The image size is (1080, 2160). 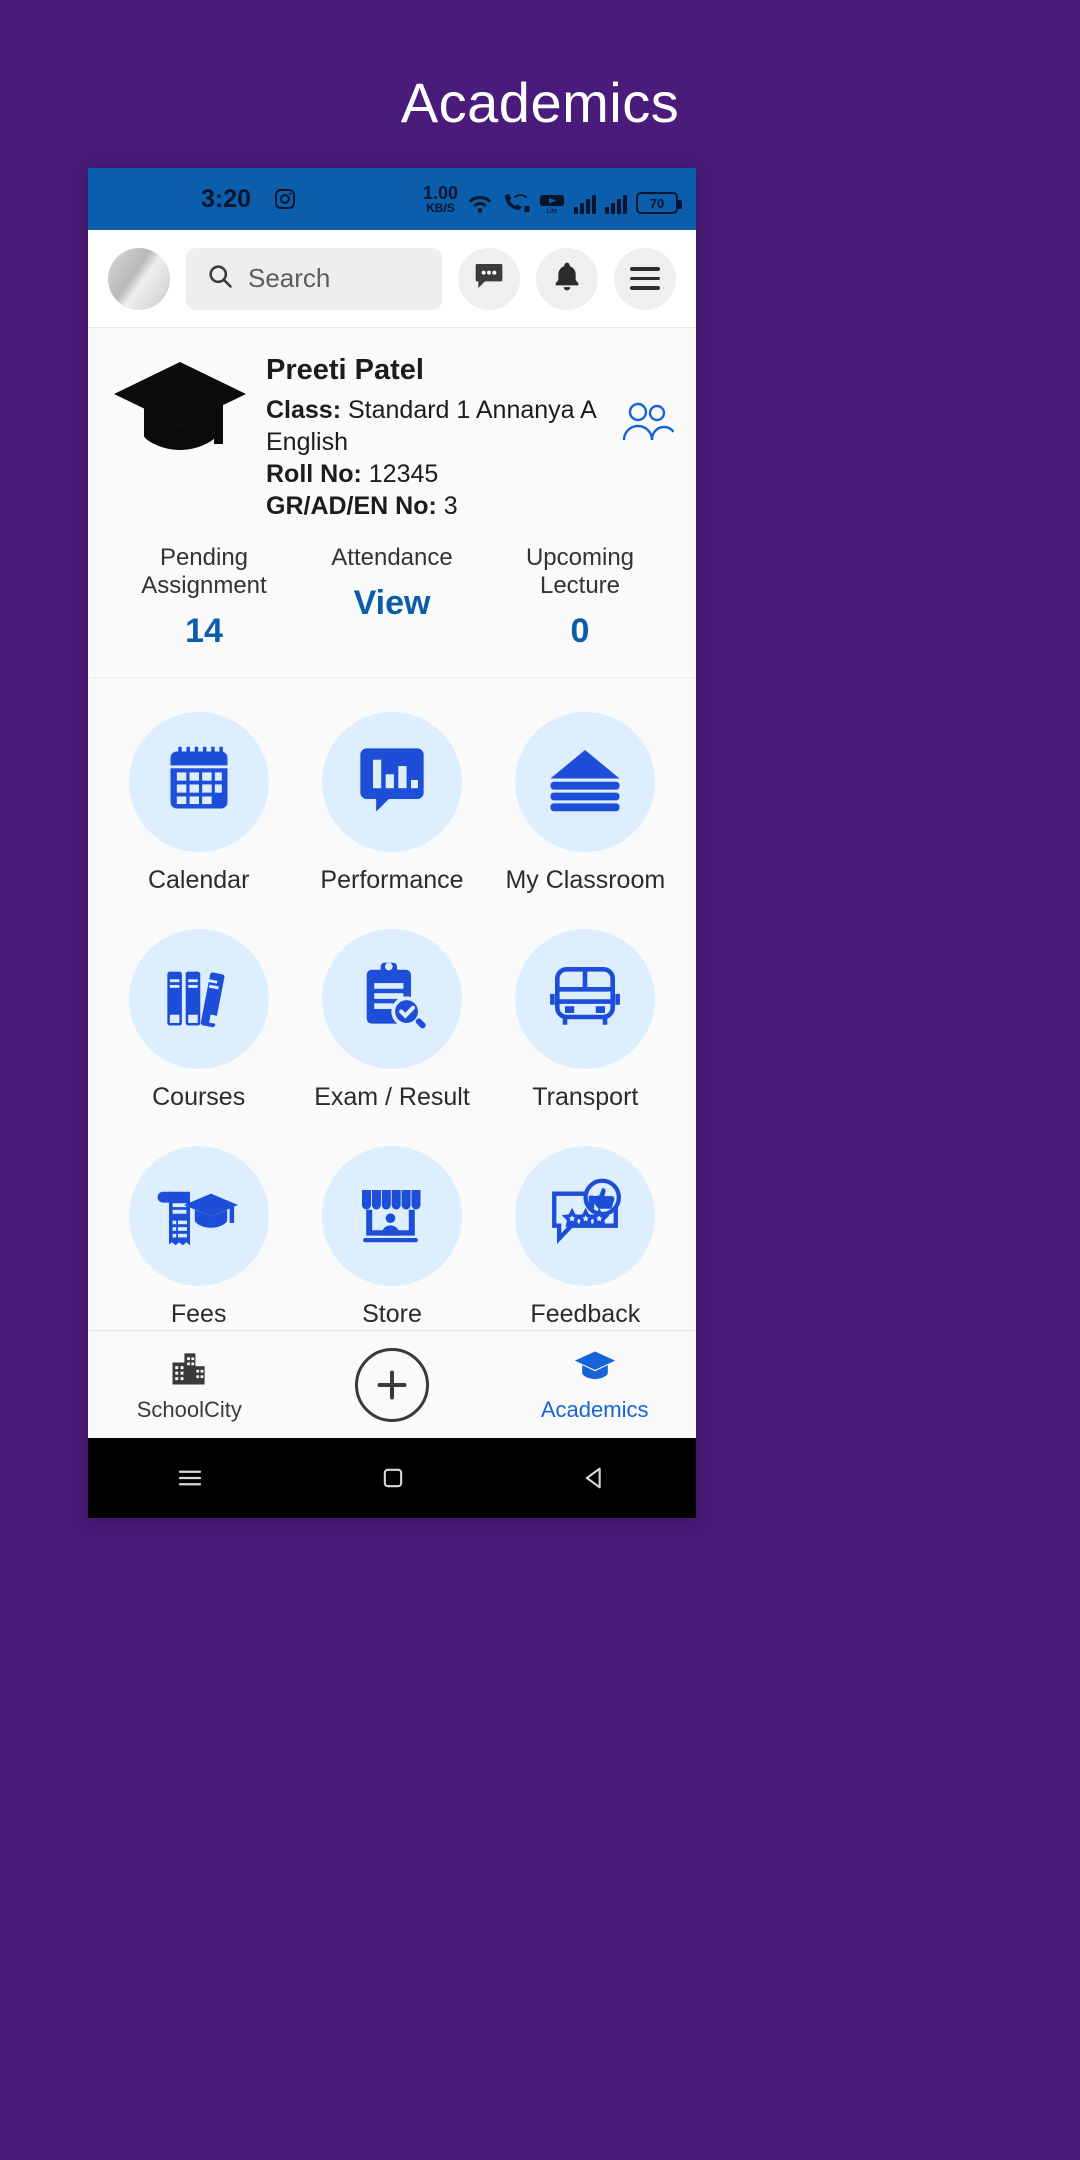 What do you see at coordinates (285, 199) in the screenshot?
I see `instagram-icon` at bounding box center [285, 199].